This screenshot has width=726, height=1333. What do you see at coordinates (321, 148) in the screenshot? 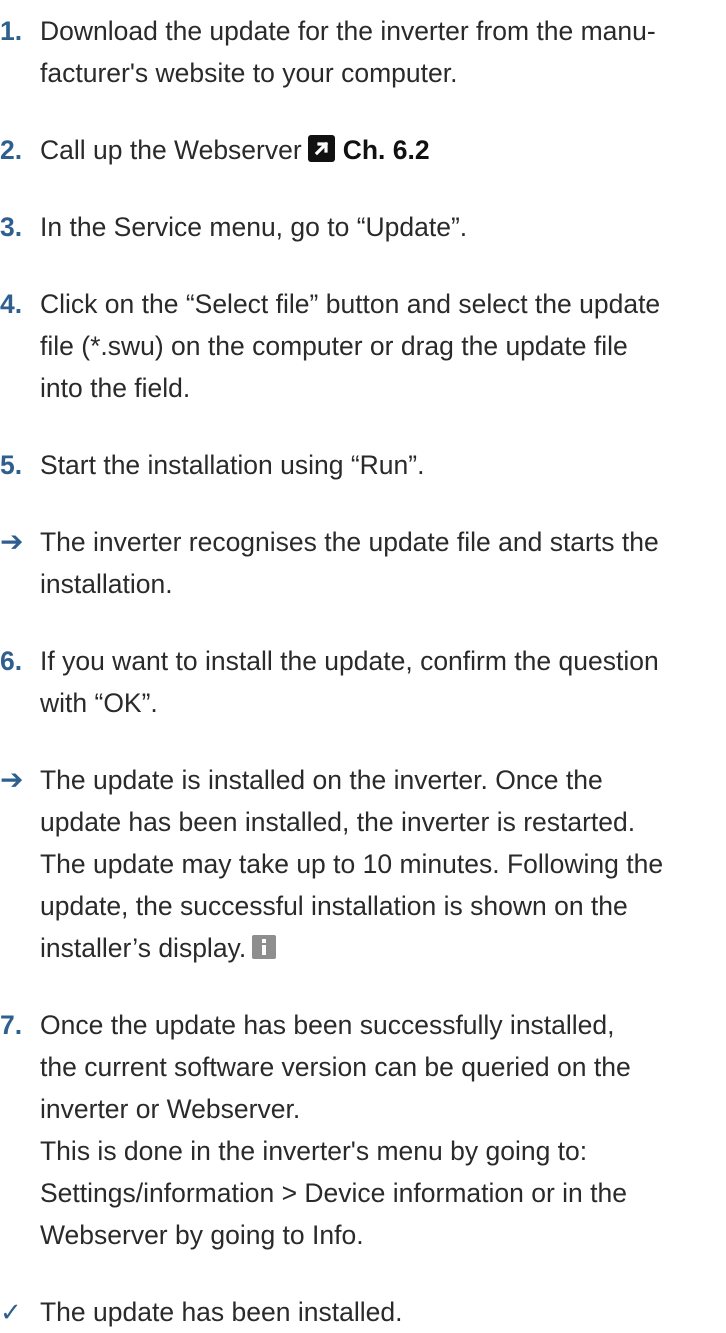
I see `external-link-icon` at bounding box center [321, 148].